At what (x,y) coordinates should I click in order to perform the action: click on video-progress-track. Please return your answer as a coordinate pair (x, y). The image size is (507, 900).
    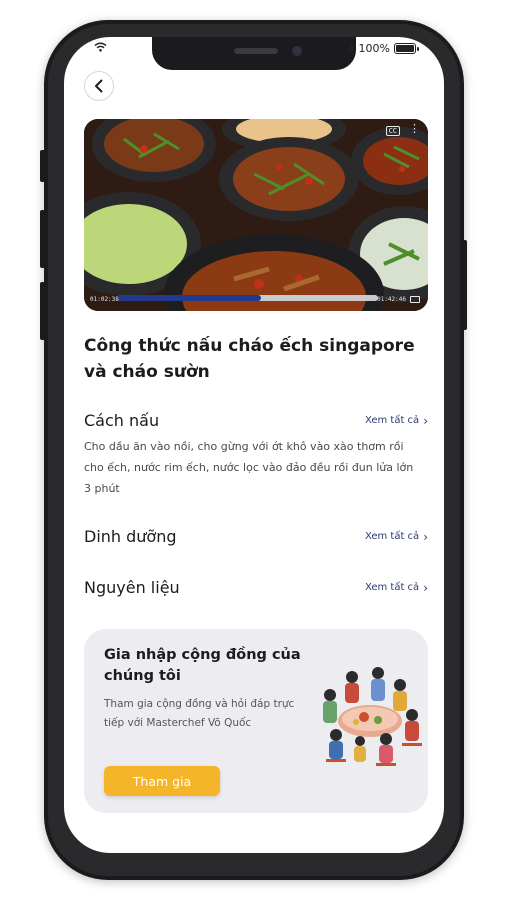
    Looking at the image, I should click on (248, 298).